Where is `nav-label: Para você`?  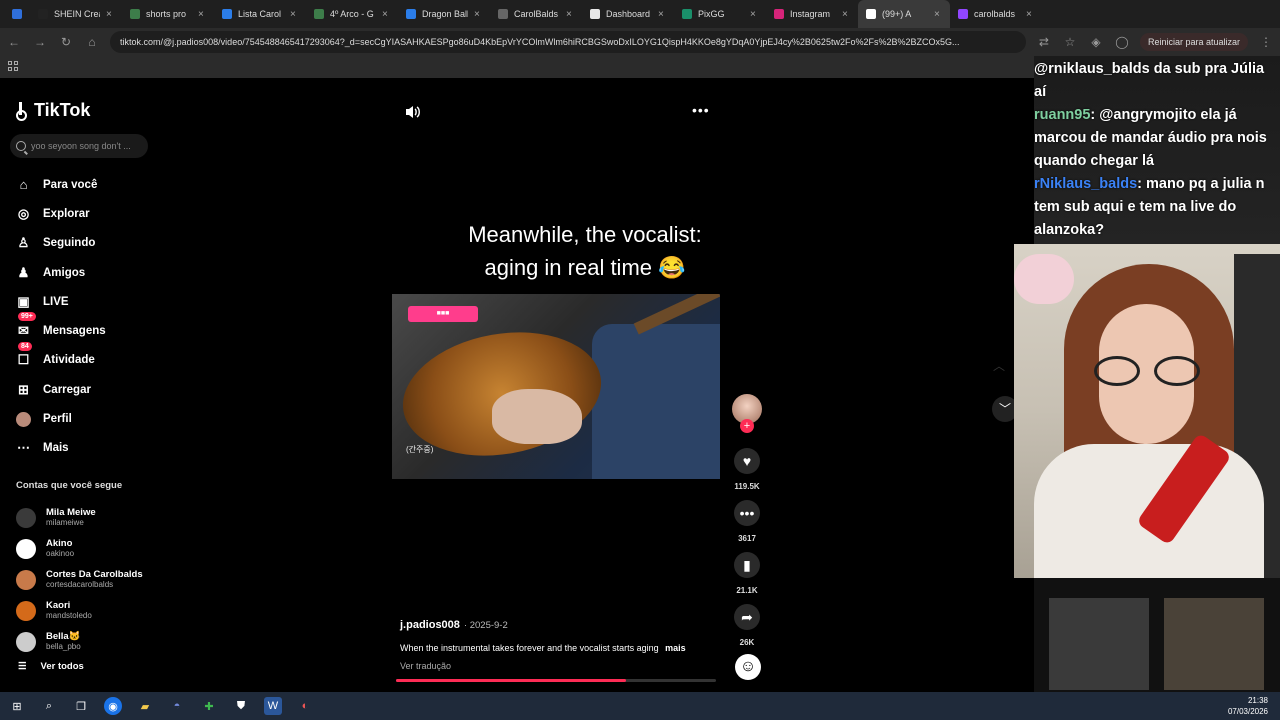
nav-label: Para você is located at coordinates (70, 184).